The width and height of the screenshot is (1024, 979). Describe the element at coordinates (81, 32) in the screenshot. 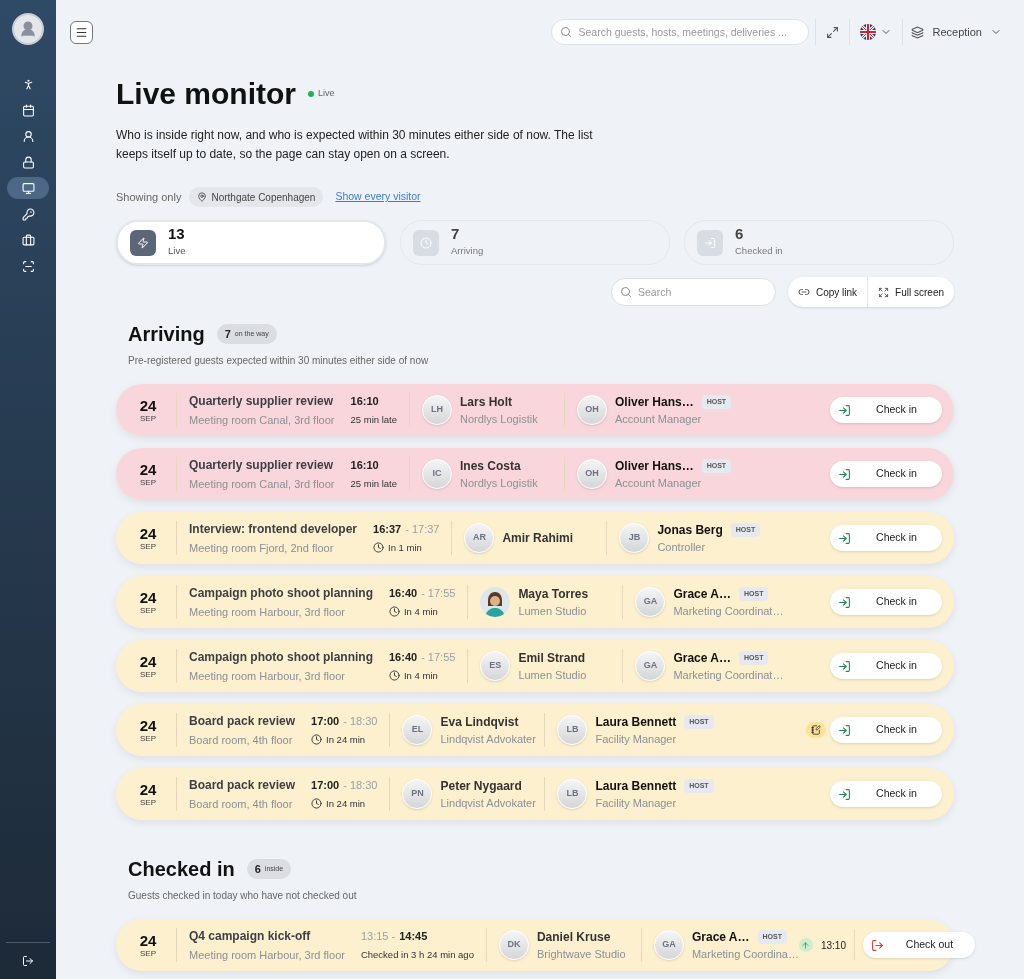

I see `menu-button` at that location.